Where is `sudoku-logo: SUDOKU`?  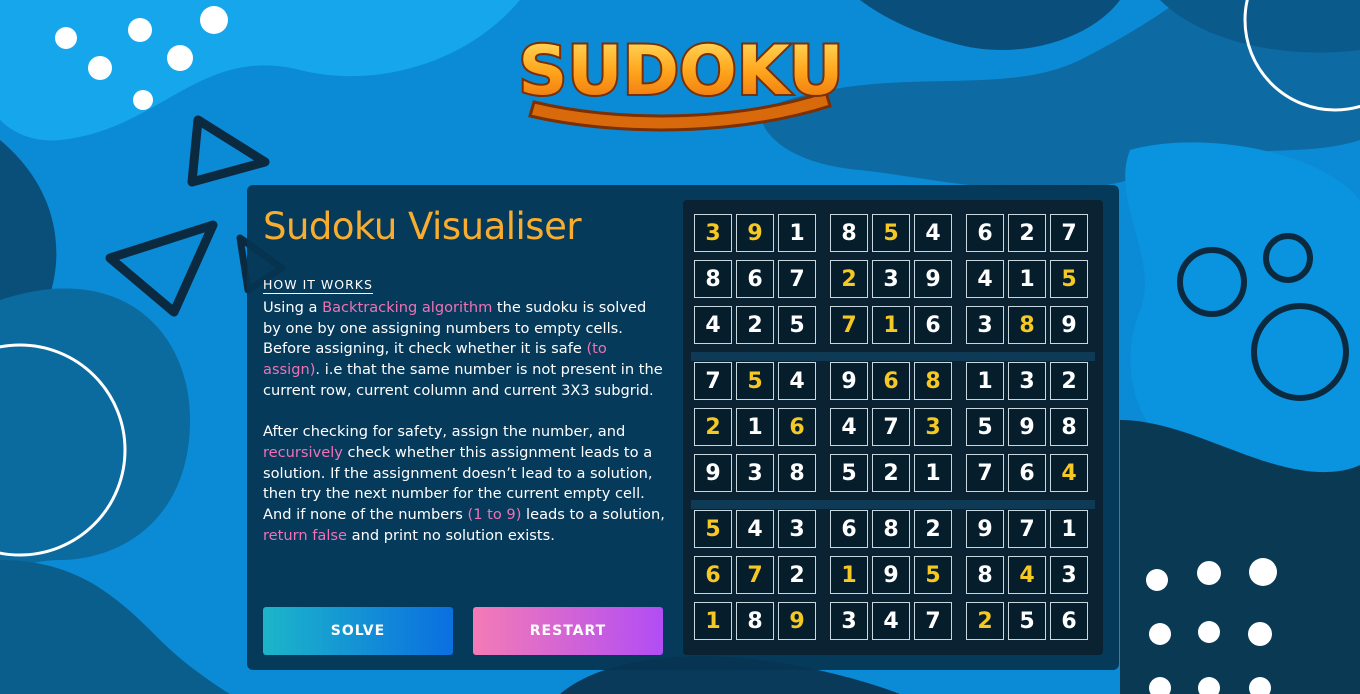 sudoku-logo: SUDOKU is located at coordinates (681, 81).